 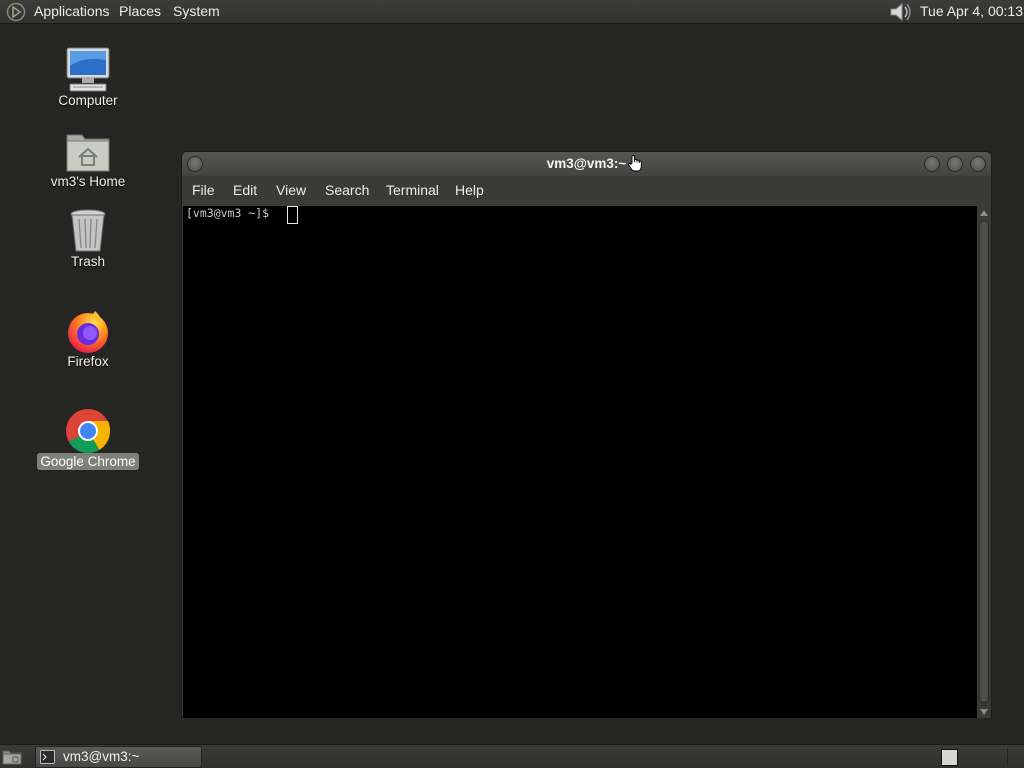 What do you see at coordinates (88, 100) in the screenshot?
I see `desktop-icon-label: Computer` at bounding box center [88, 100].